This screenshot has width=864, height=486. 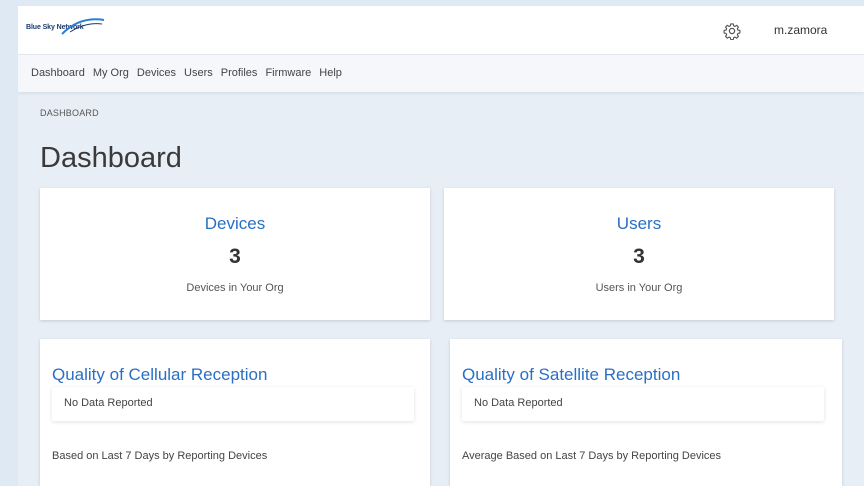 What do you see at coordinates (111, 158) in the screenshot?
I see `page-title: Dashboard` at bounding box center [111, 158].